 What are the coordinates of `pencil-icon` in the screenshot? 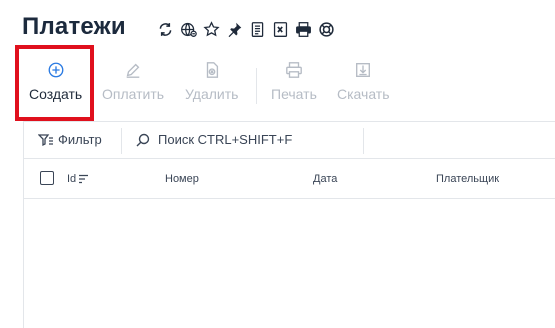 It's located at (133, 70).